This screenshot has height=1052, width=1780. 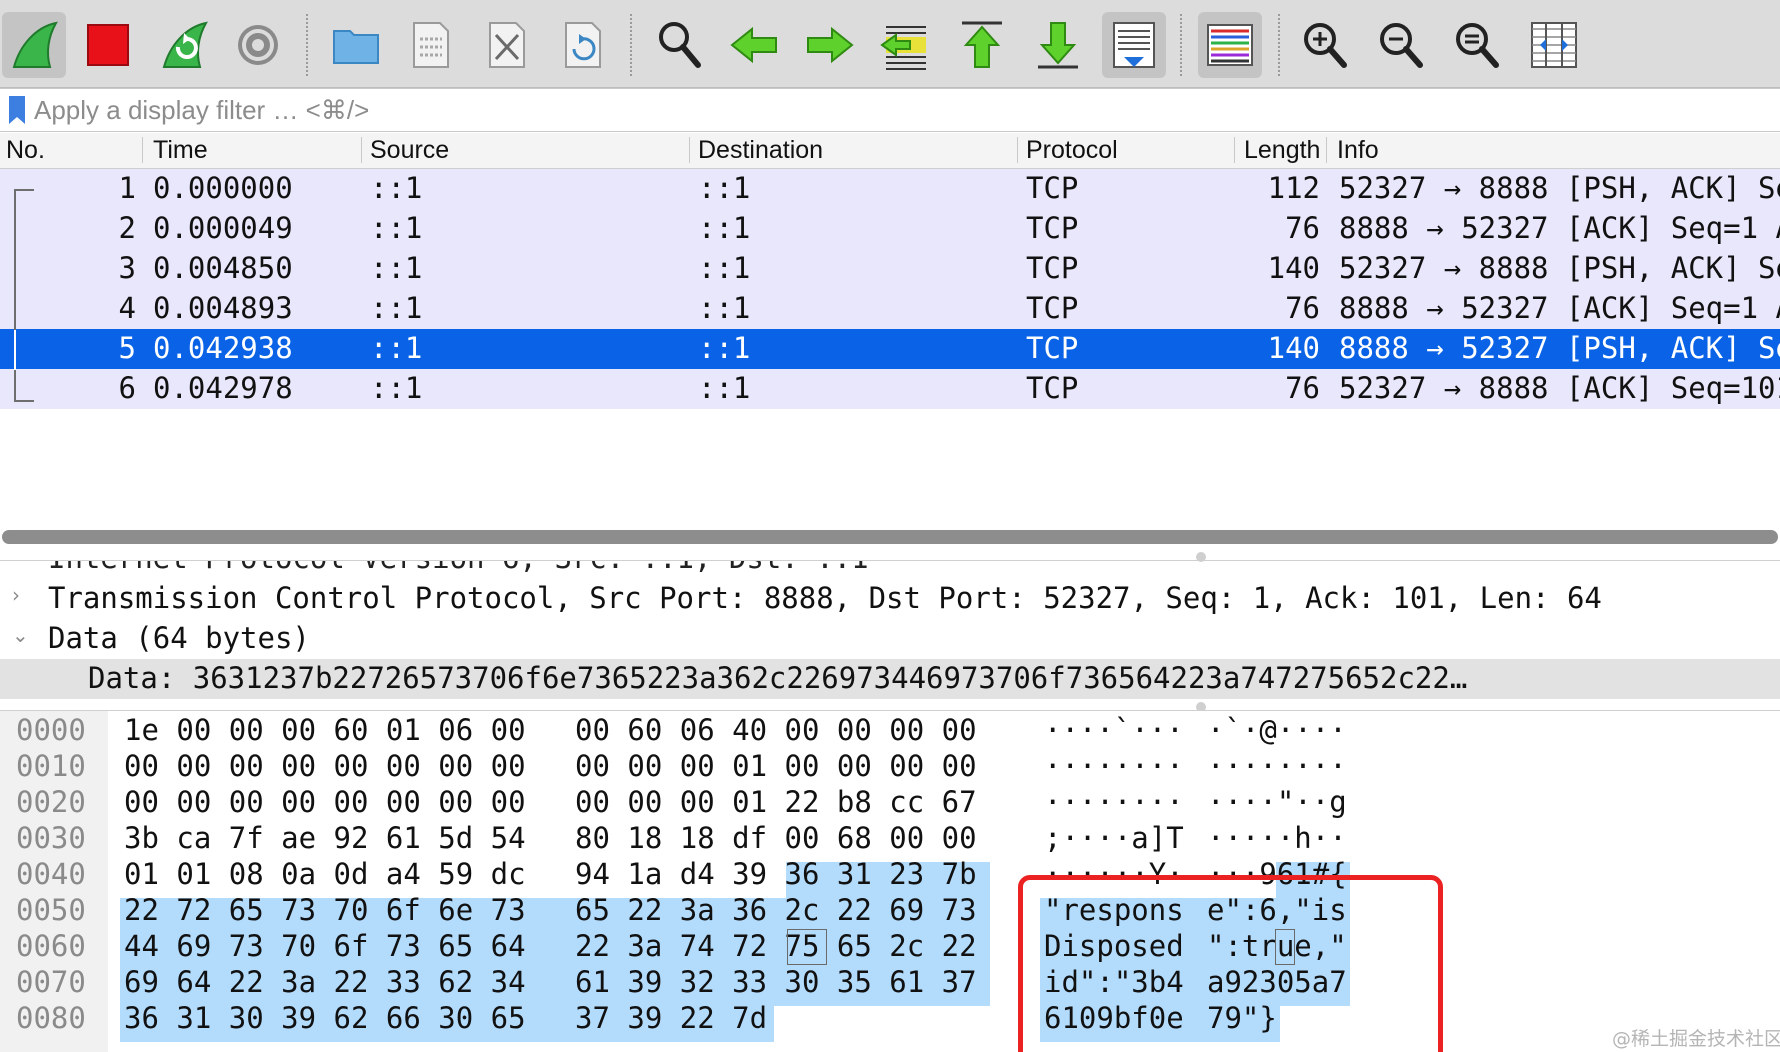 I want to click on auto-scroll-icon, so click(x=1134, y=45).